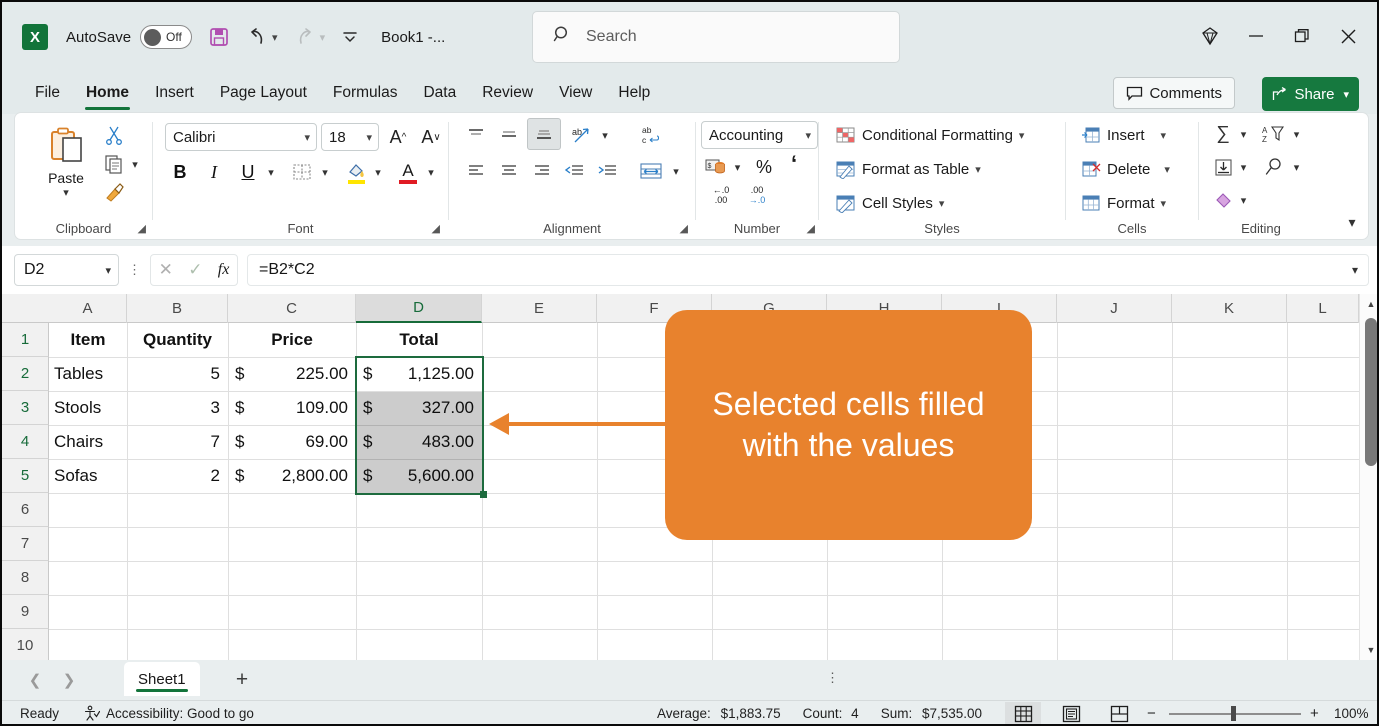 Image resolution: width=1379 pixels, height=726 pixels. I want to click on previous-sheet-icon: ❮, so click(35, 680).